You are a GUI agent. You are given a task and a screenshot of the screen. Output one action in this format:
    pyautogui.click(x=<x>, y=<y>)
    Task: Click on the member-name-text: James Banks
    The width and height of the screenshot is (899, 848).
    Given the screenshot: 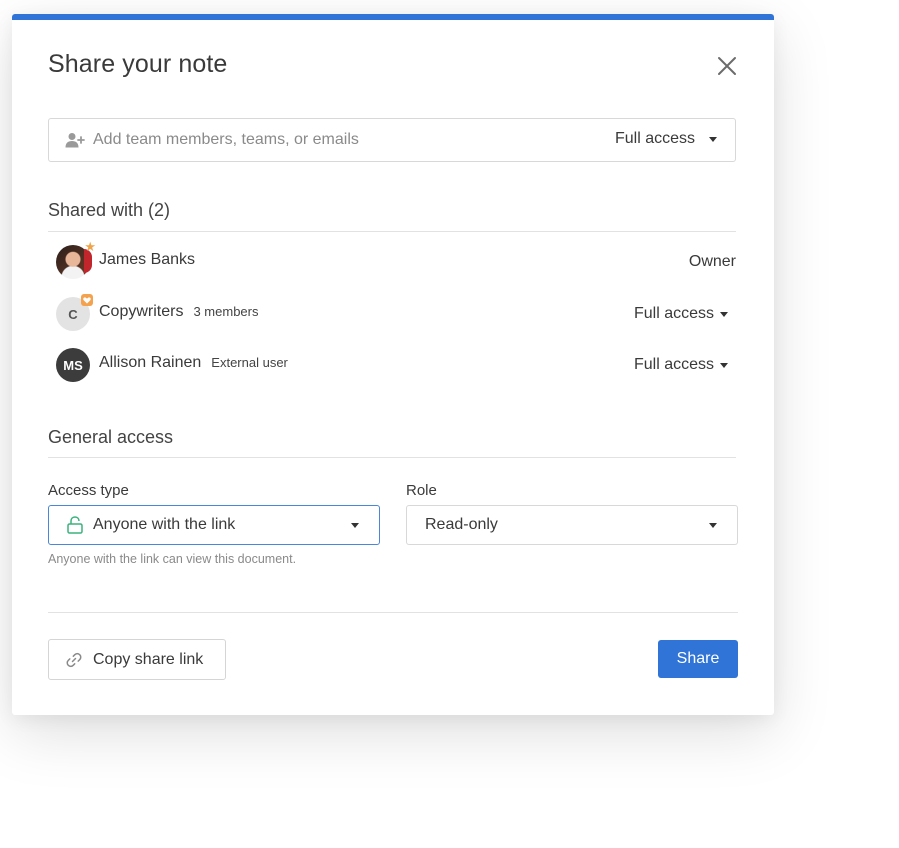 What is the action you would take?
    pyautogui.click(x=147, y=259)
    